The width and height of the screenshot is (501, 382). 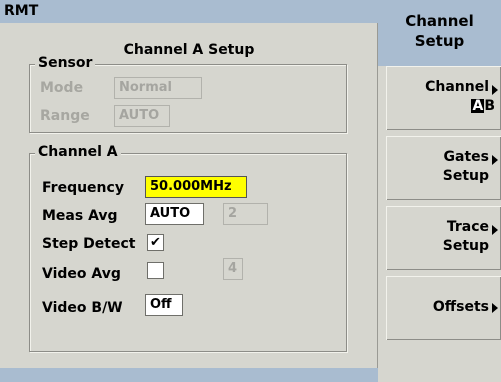 I want to click on trace-setup-softkey: Trace Setup, so click(x=443, y=238).